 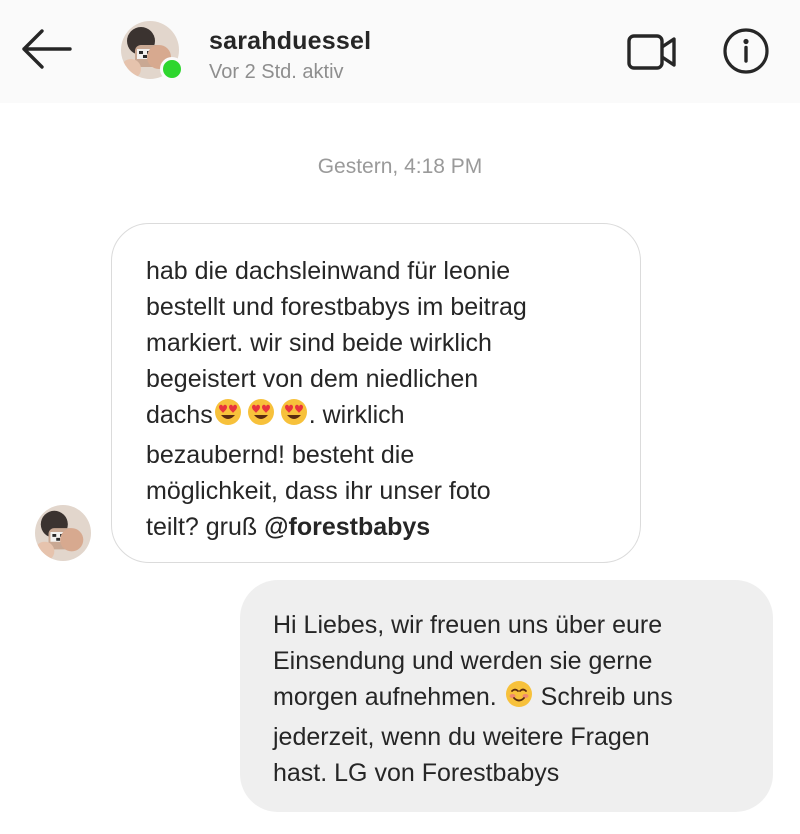 What do you see at coordinates (385, 697) in the screenshot?
I see `message-text: morgen aufnehmen.` at bounding box center [385, 697].